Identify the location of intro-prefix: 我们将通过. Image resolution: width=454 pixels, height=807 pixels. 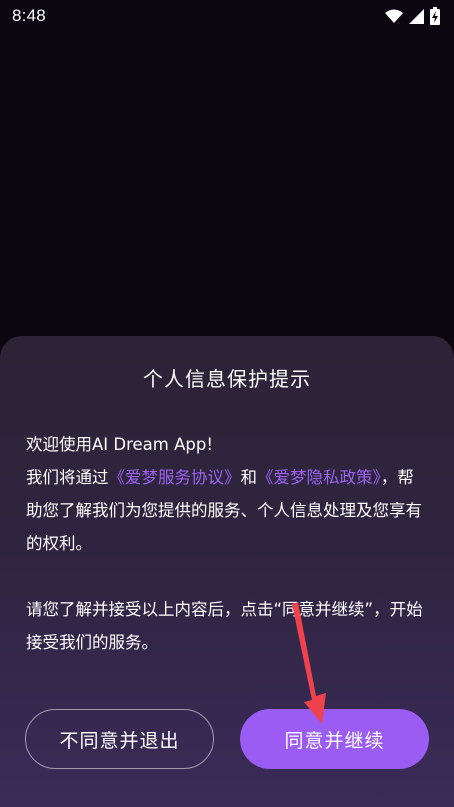
(67, 477).